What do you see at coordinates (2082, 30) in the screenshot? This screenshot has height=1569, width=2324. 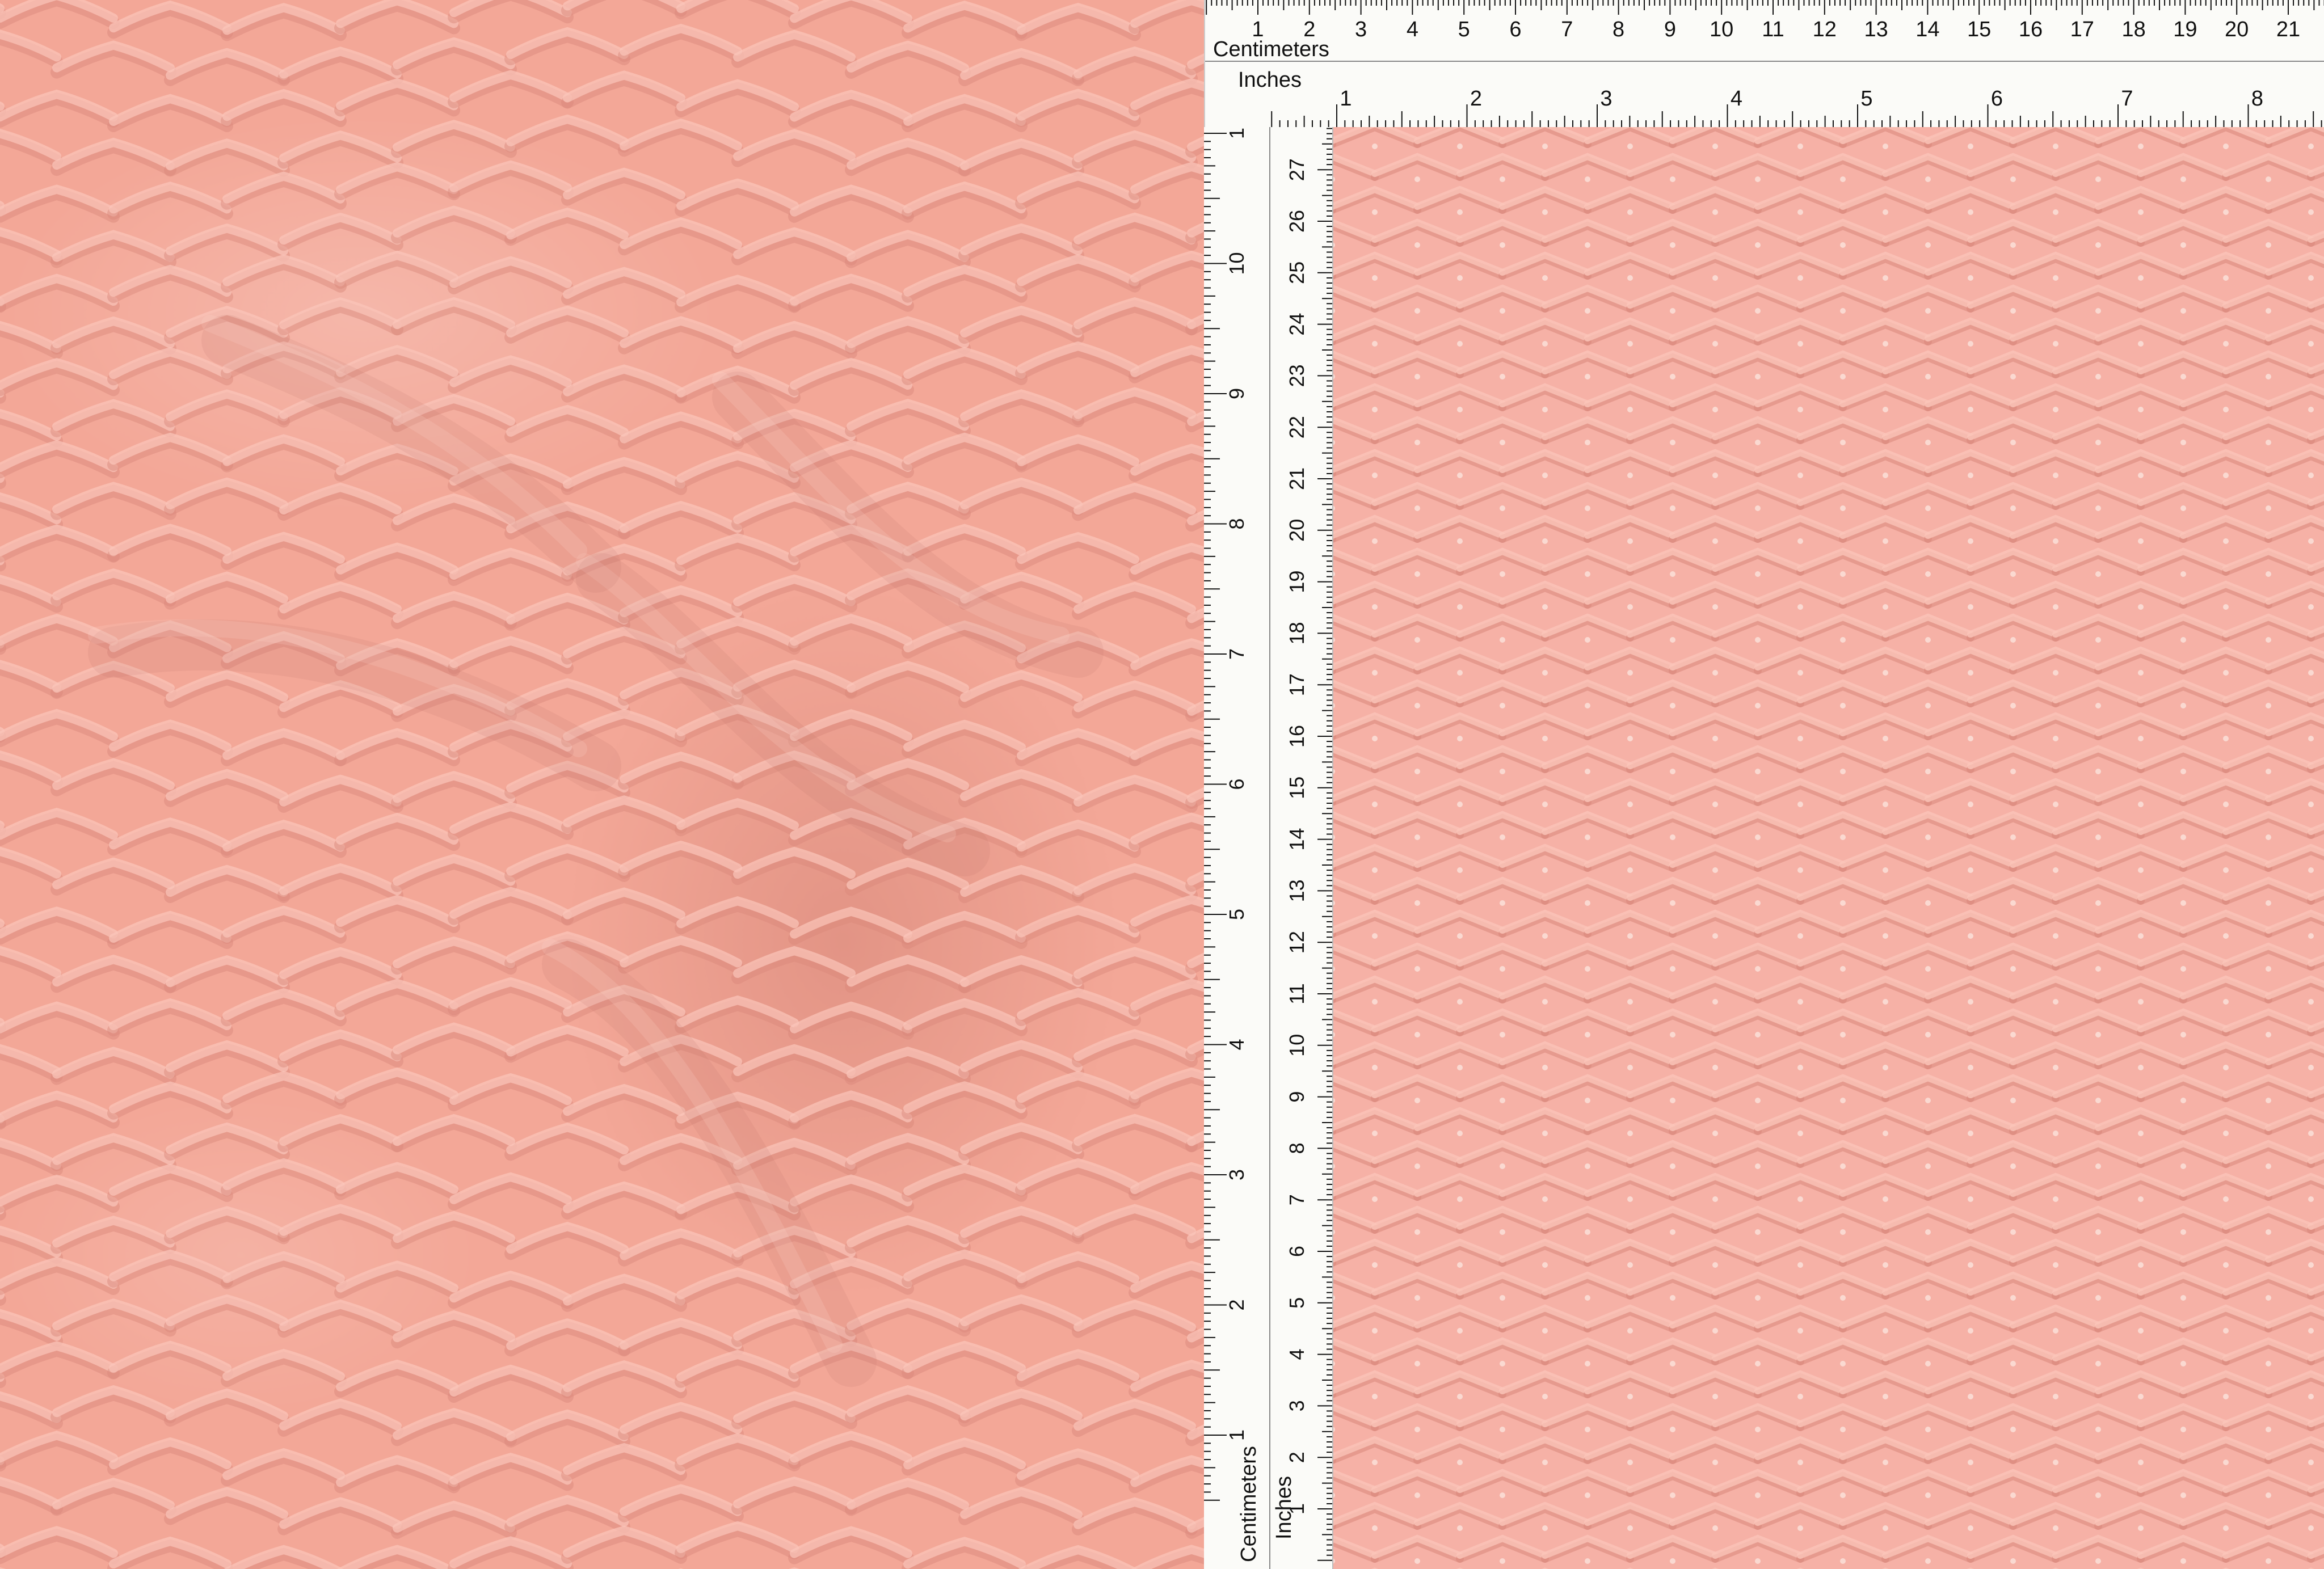 I see `cm-number: 17` at bounding box center [2082, 30].